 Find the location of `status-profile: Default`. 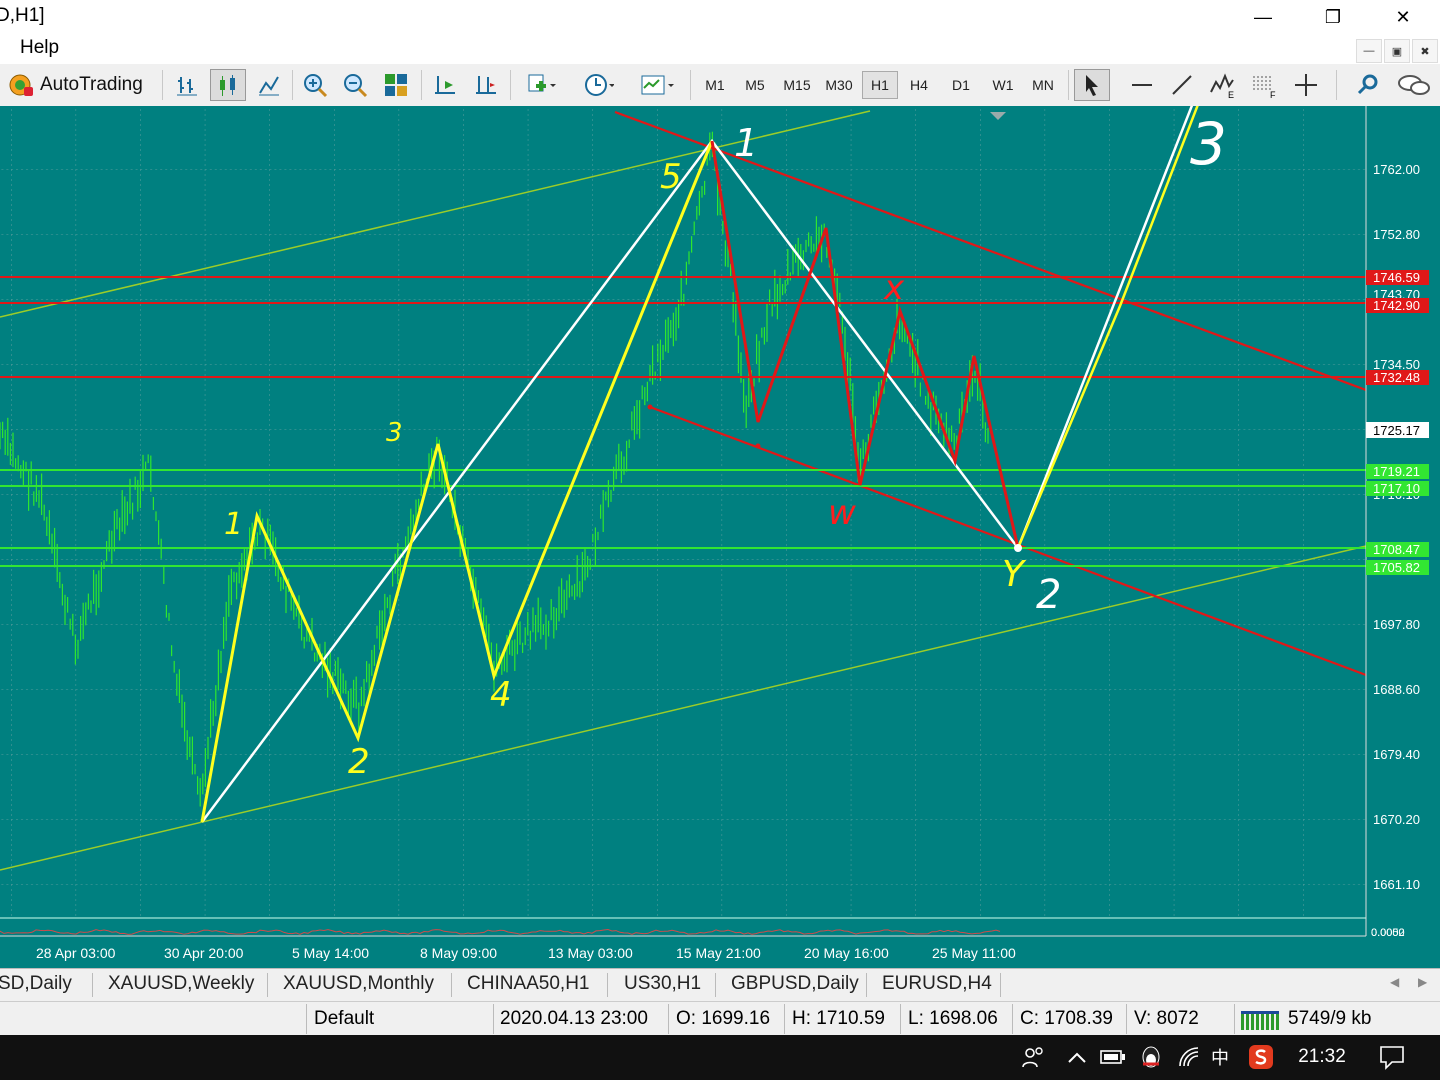

status-profile: Default is located at coordinates (344, 1018).